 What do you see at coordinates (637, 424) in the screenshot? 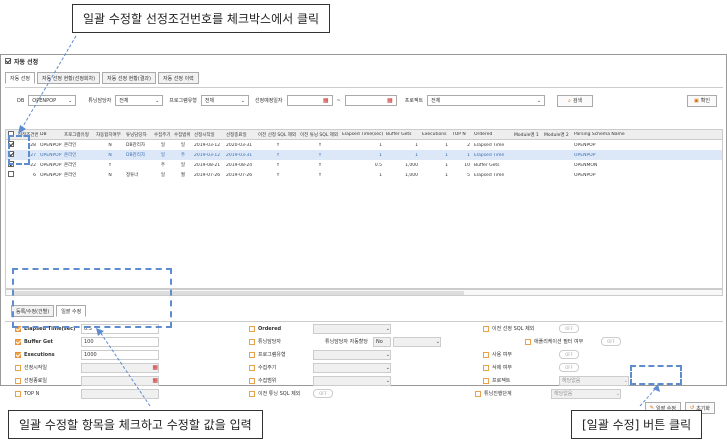
I see `bottom-right-callout: [일괄 수정] 버튼 클릭` at bounding box center [637, 424].